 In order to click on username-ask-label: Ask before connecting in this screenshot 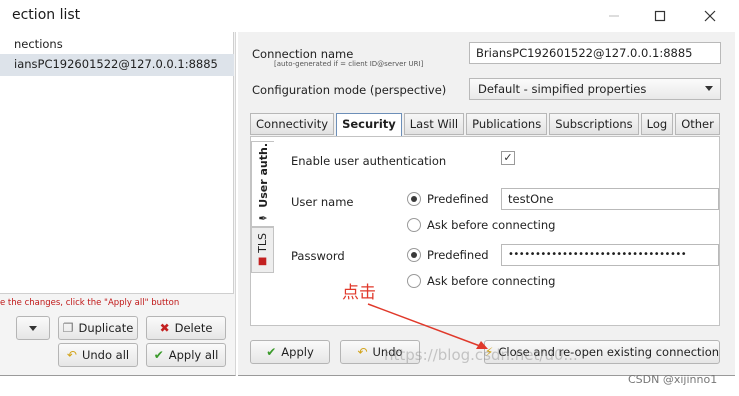, I will do `click(491, 225)`.